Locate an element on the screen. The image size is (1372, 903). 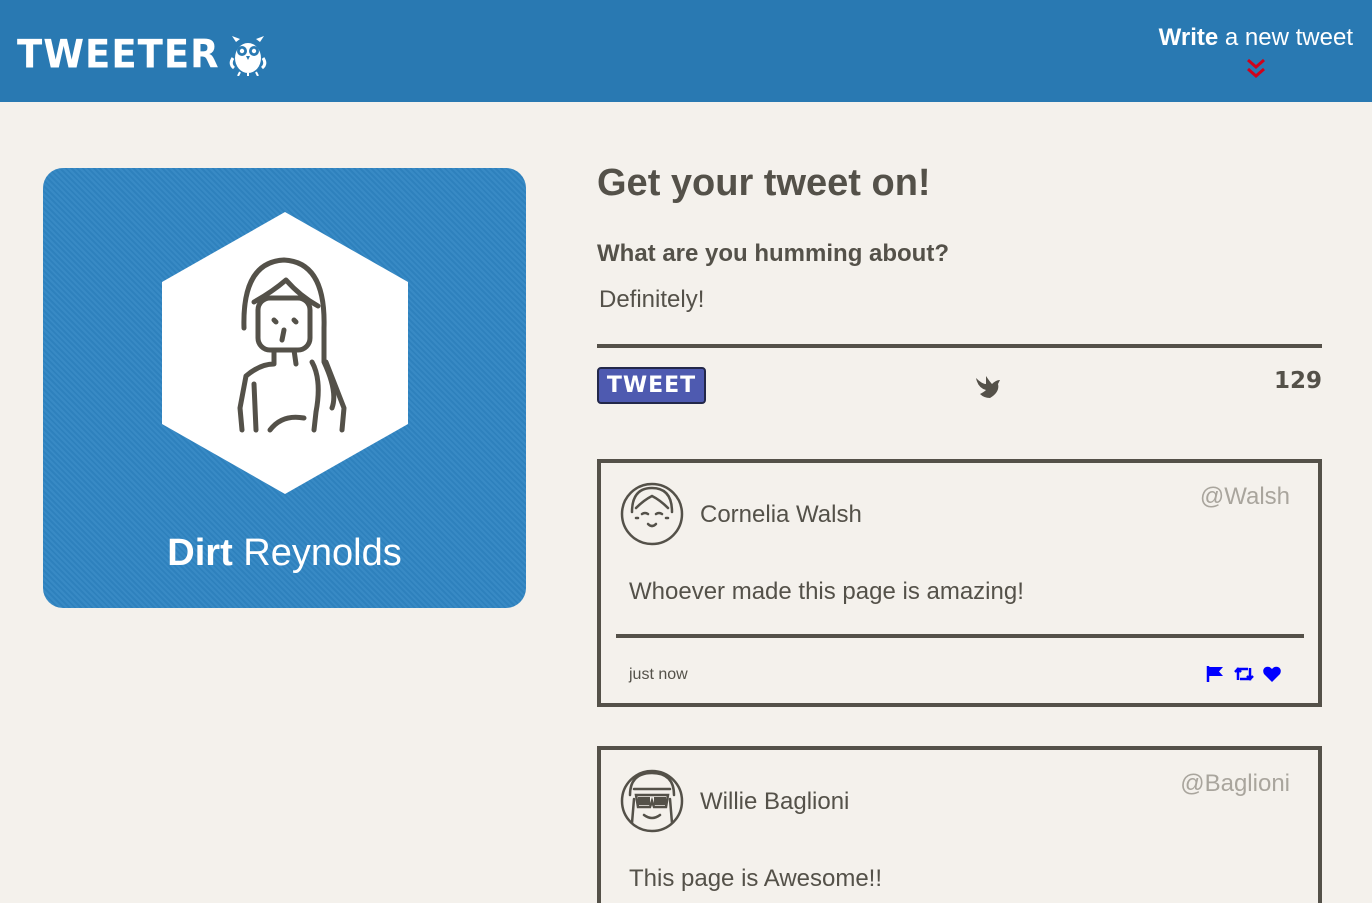
tweet-textarea: Definitely! is located at coordinates (959, 315).